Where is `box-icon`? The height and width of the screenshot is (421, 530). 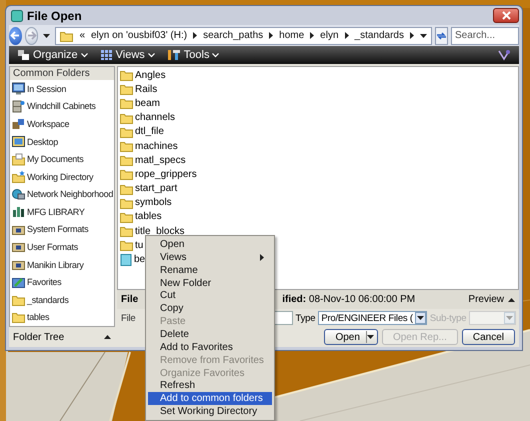 box-icon is located at coordinates (18, 265).